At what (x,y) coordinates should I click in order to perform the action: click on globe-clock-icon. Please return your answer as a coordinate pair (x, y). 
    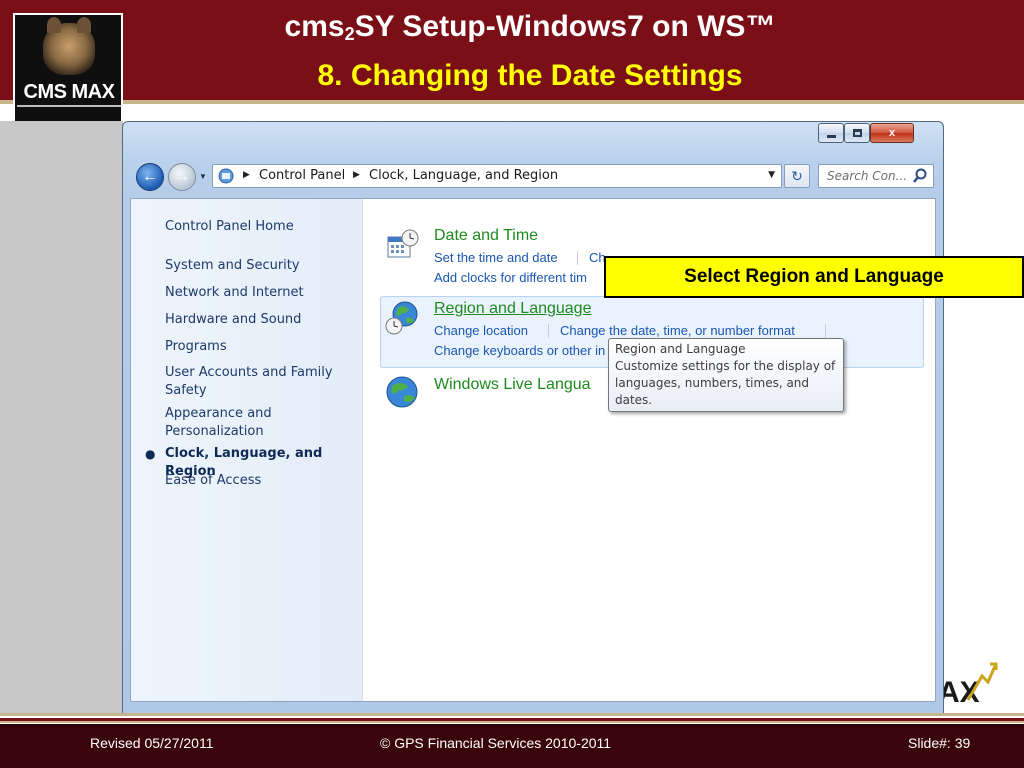
    Looking at the image, I should click on (401, 318).